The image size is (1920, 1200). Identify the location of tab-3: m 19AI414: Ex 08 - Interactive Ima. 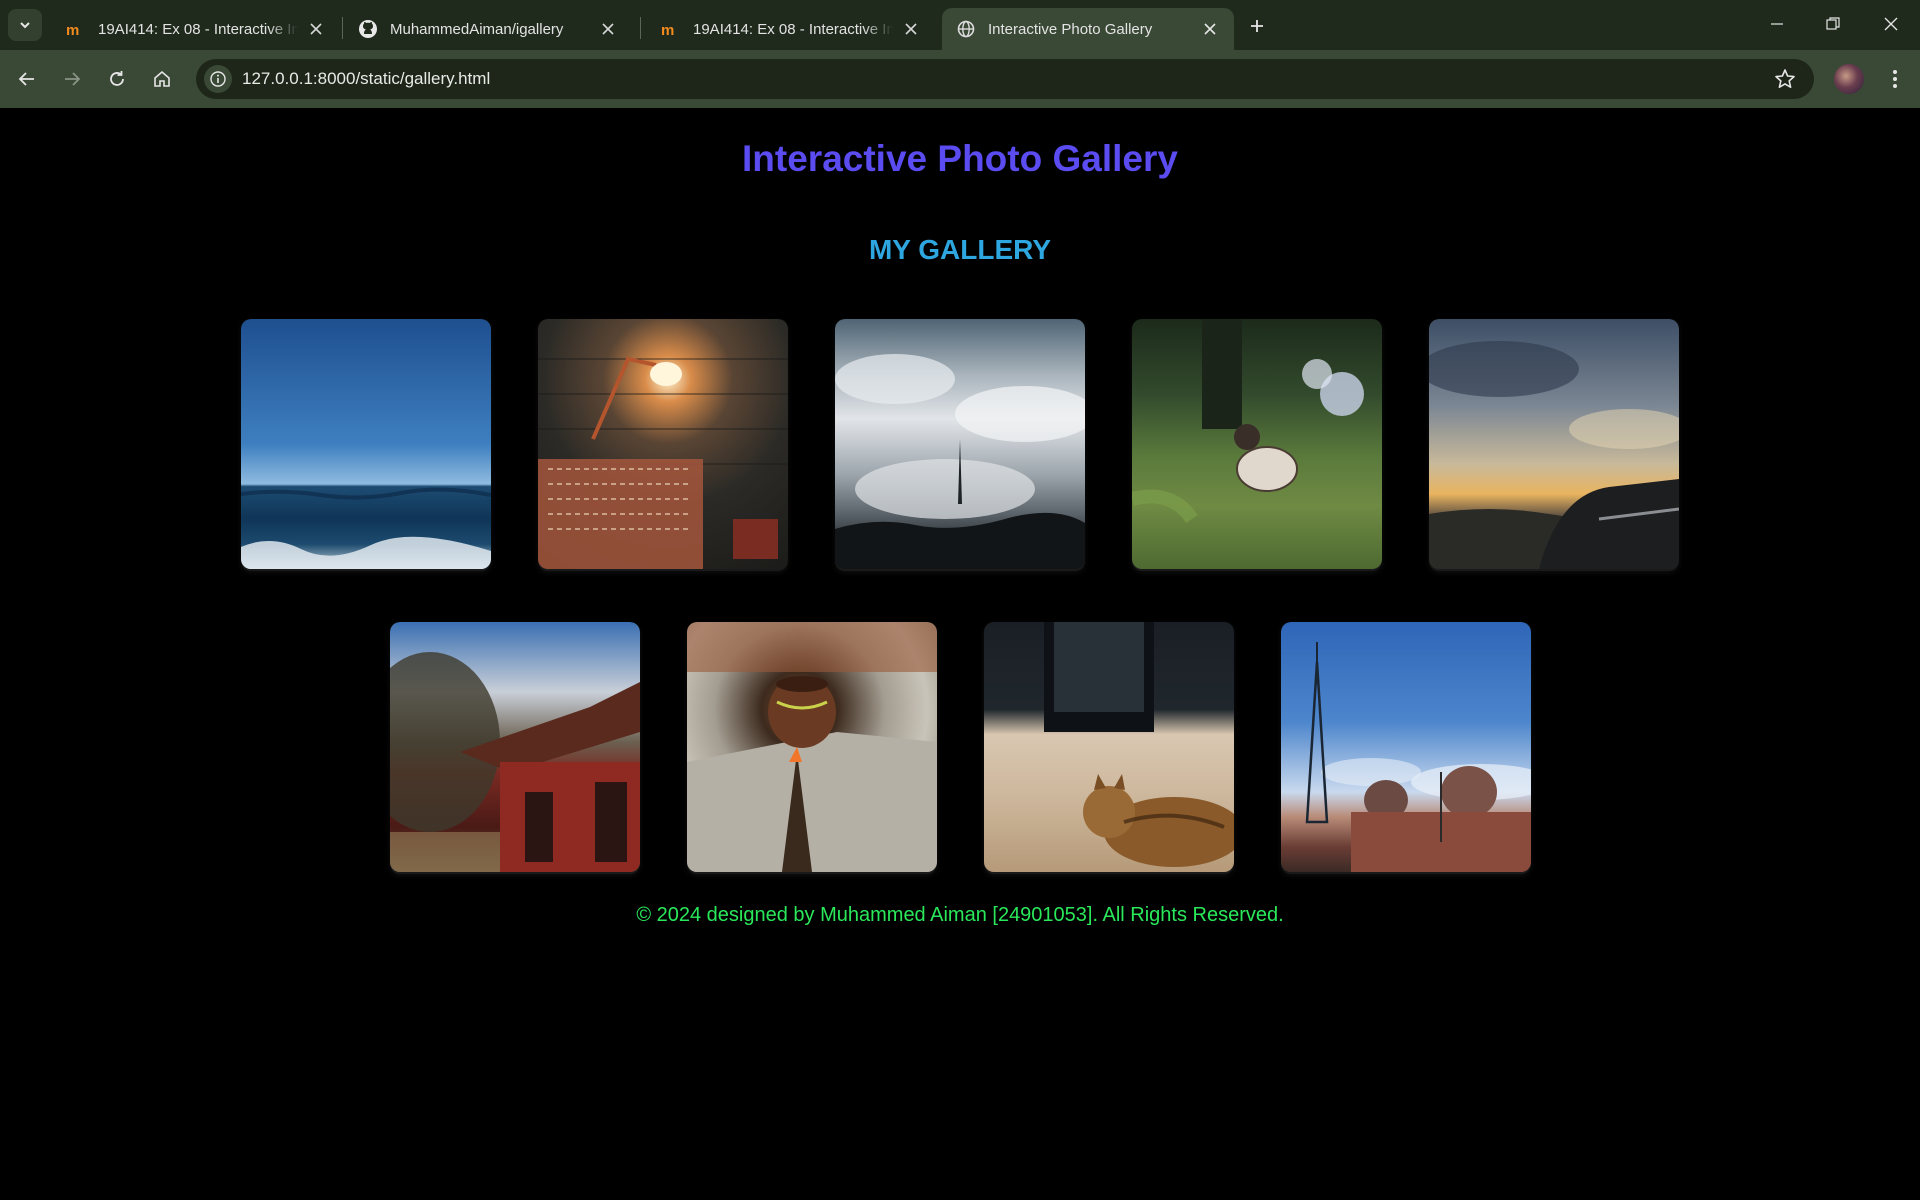
(791, 29).